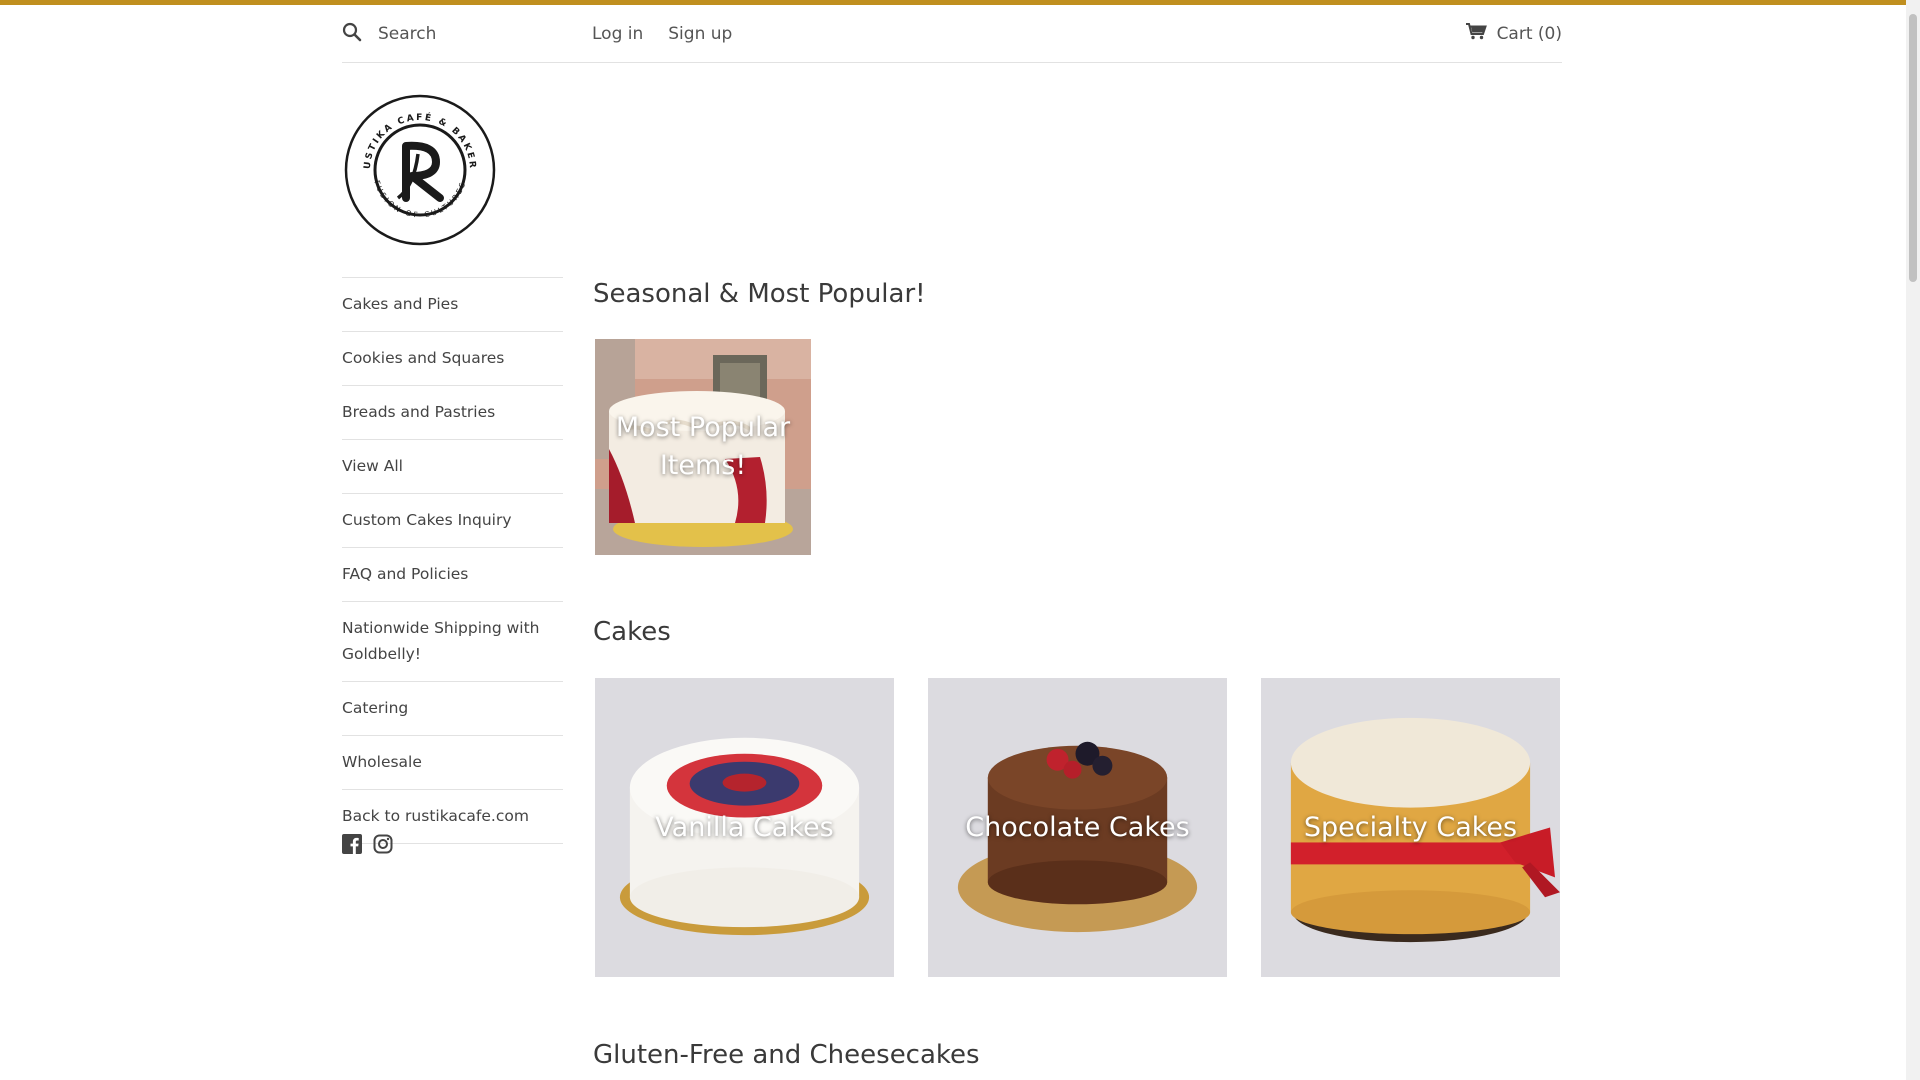  I want to click on search-form, so click(455, 33).